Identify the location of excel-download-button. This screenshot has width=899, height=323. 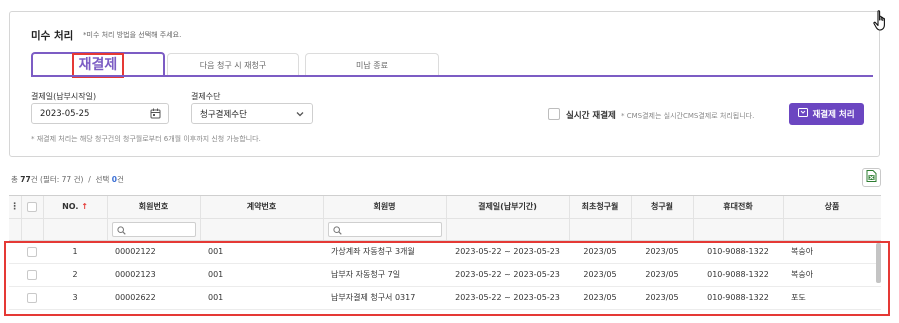
(871, 177).